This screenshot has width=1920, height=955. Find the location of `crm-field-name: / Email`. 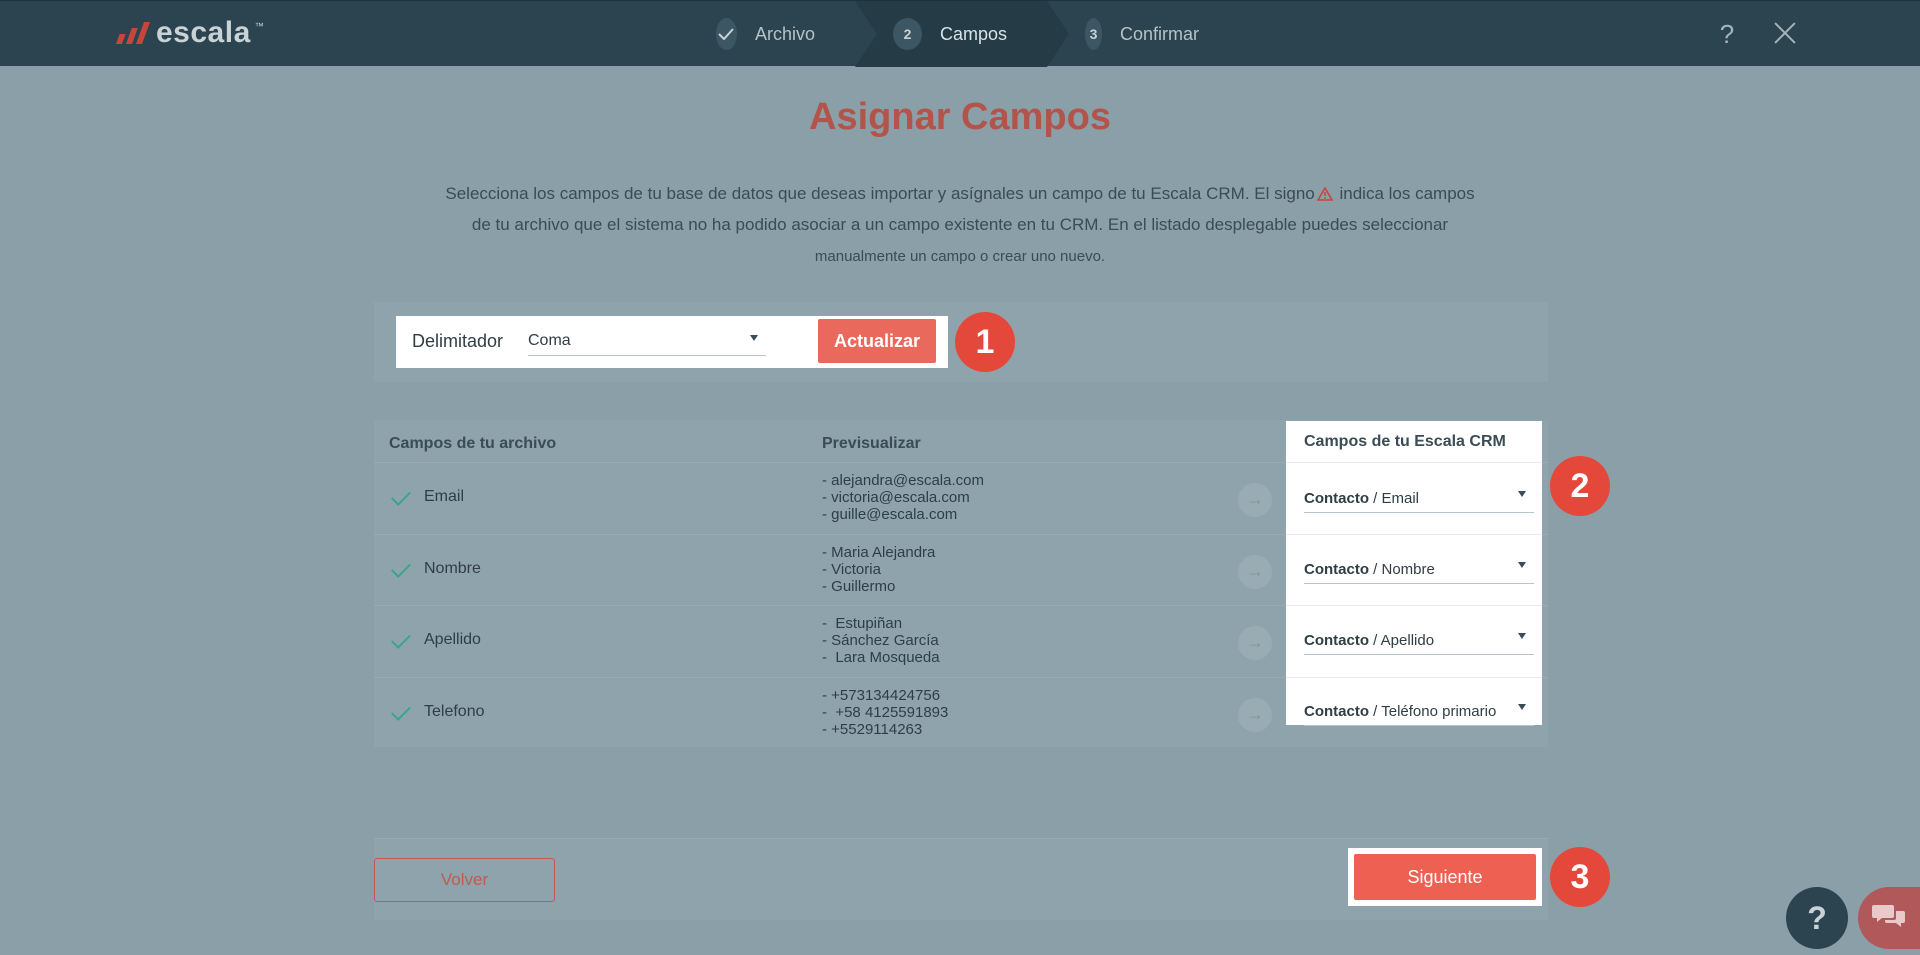

crm-field-name: / Email is located at coordinates (1394, 498).